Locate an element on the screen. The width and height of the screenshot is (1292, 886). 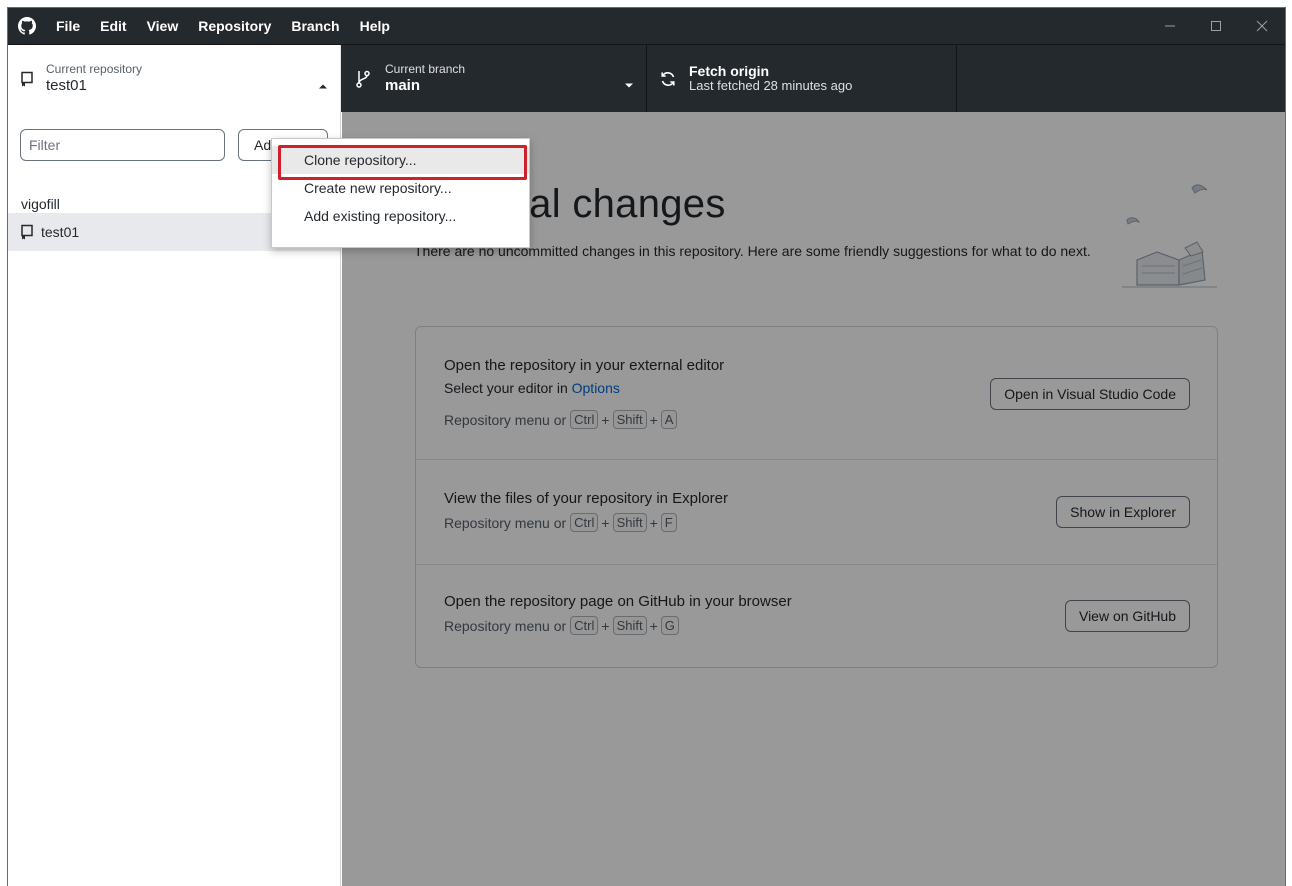
fetch-origin-button: Fetch origin Last fetched 28 minutes ago is located at coordinates (802, 78).